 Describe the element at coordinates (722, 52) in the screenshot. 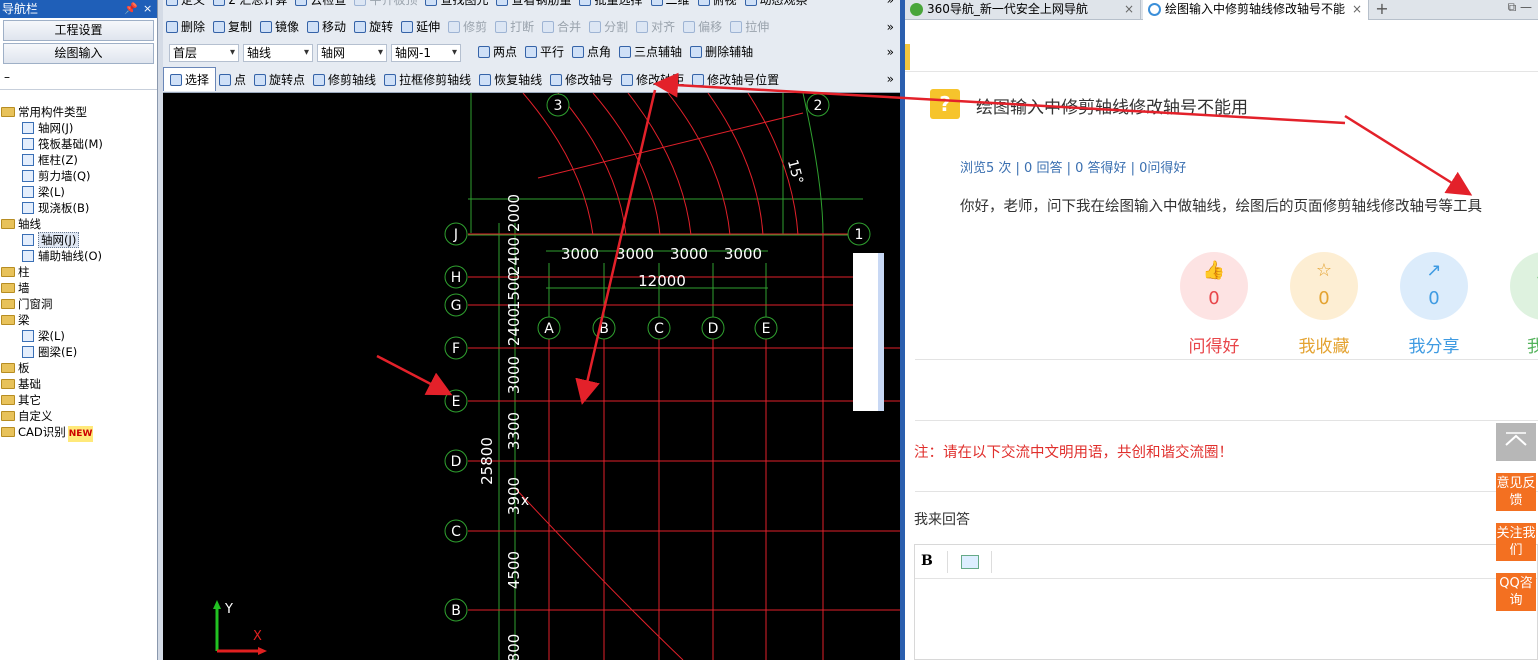

I see `toolbar-button: 删除辅轴` at that location.